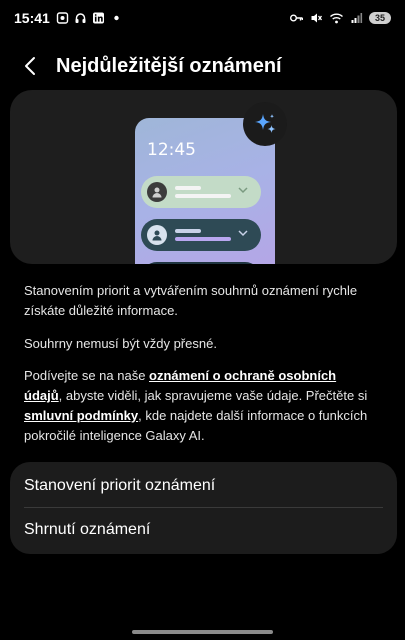 This screenshot has height=640, width=405. Describe the element at coordinates (357, 18) in the screenshot. I see `signal-icon` at that location.